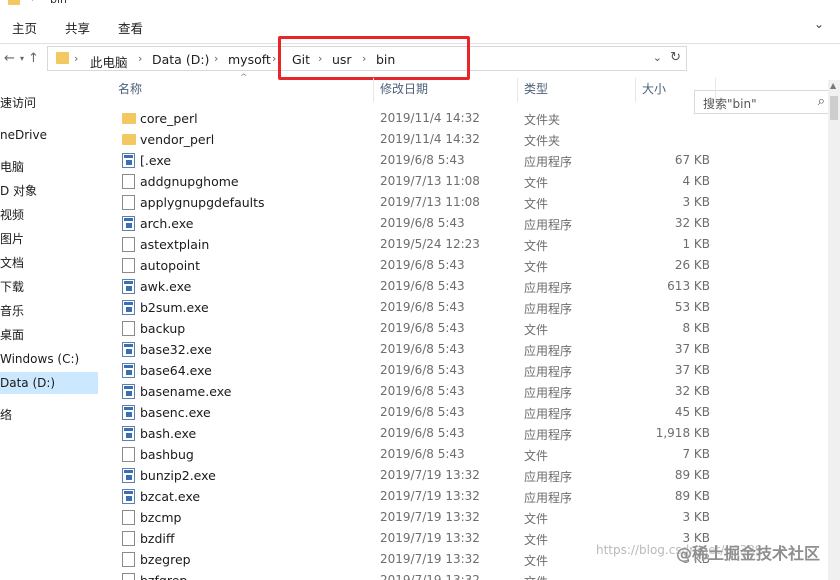 This screenshot has height=580, width=840. I want to click on column-header: ^ 名称 修改日期 类型 大小, so click(470, 87).